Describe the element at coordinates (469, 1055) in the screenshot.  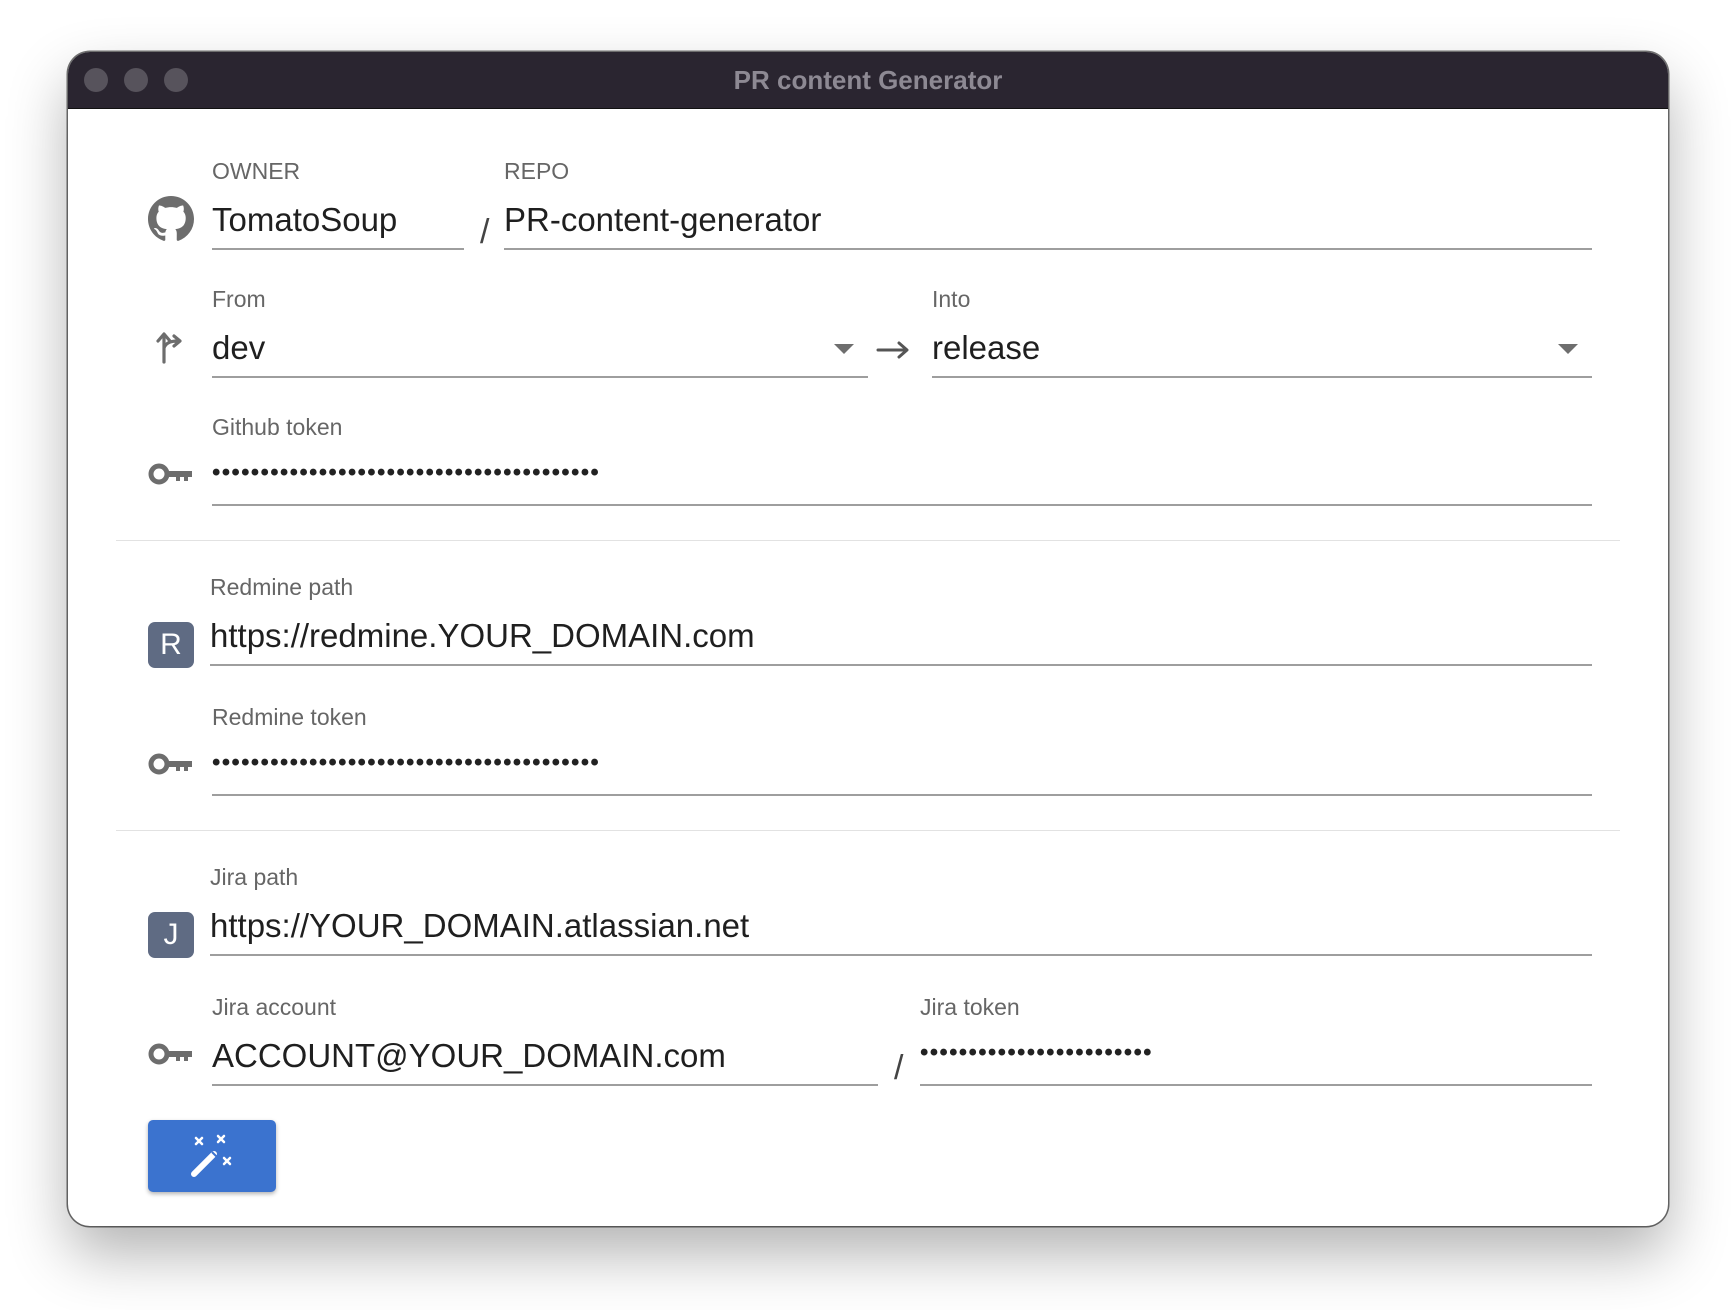
I see `jira-account-value: ACCOUNT@YOUR_DOMAIN.com` at that location.